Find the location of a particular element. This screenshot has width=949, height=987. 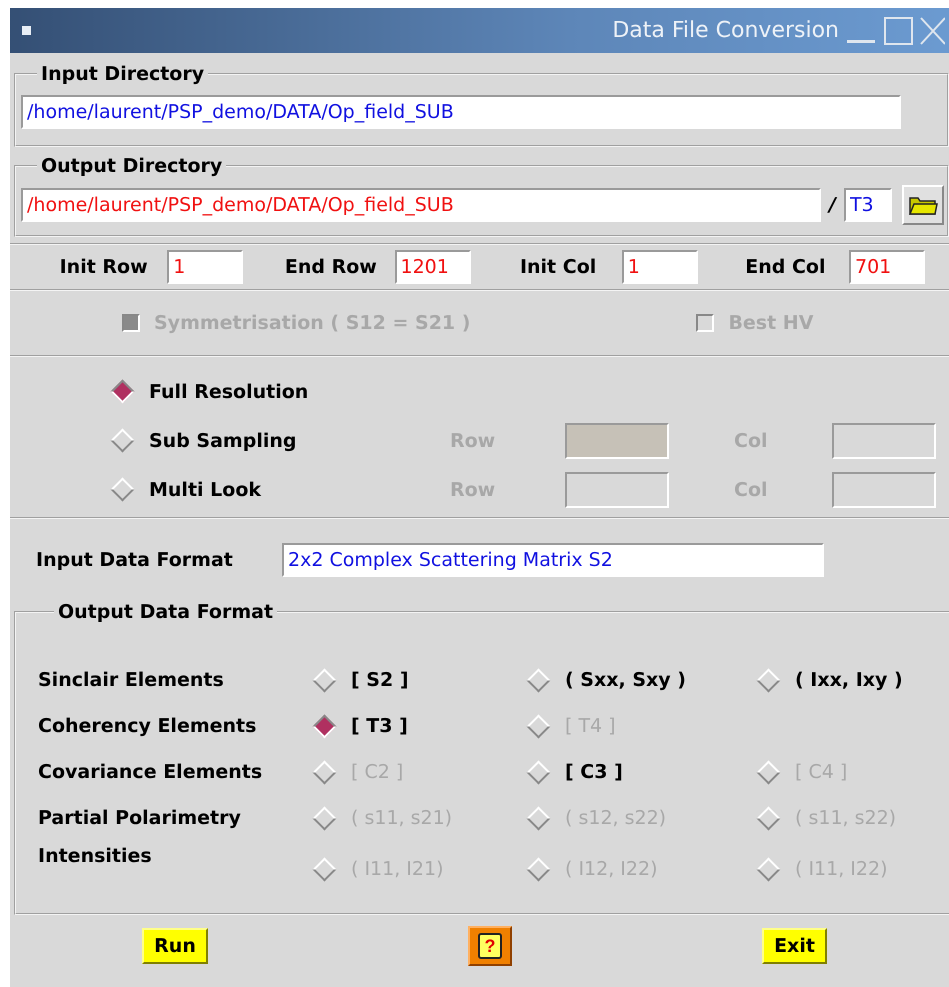

input-directory-field: /home/laurent/PSP_demo/DATA/Op_field_SUB is located at coordinates (461, 112).